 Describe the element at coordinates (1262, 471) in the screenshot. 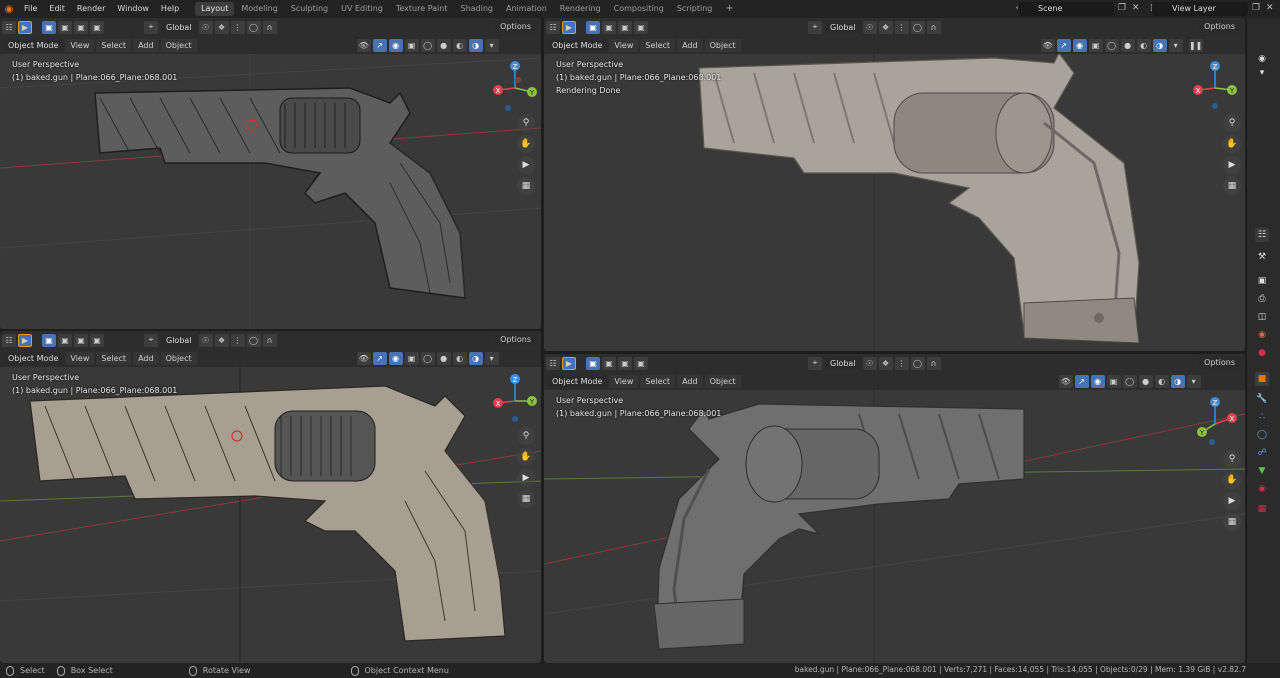

I see `data-properties-icon: ▼` at that location.